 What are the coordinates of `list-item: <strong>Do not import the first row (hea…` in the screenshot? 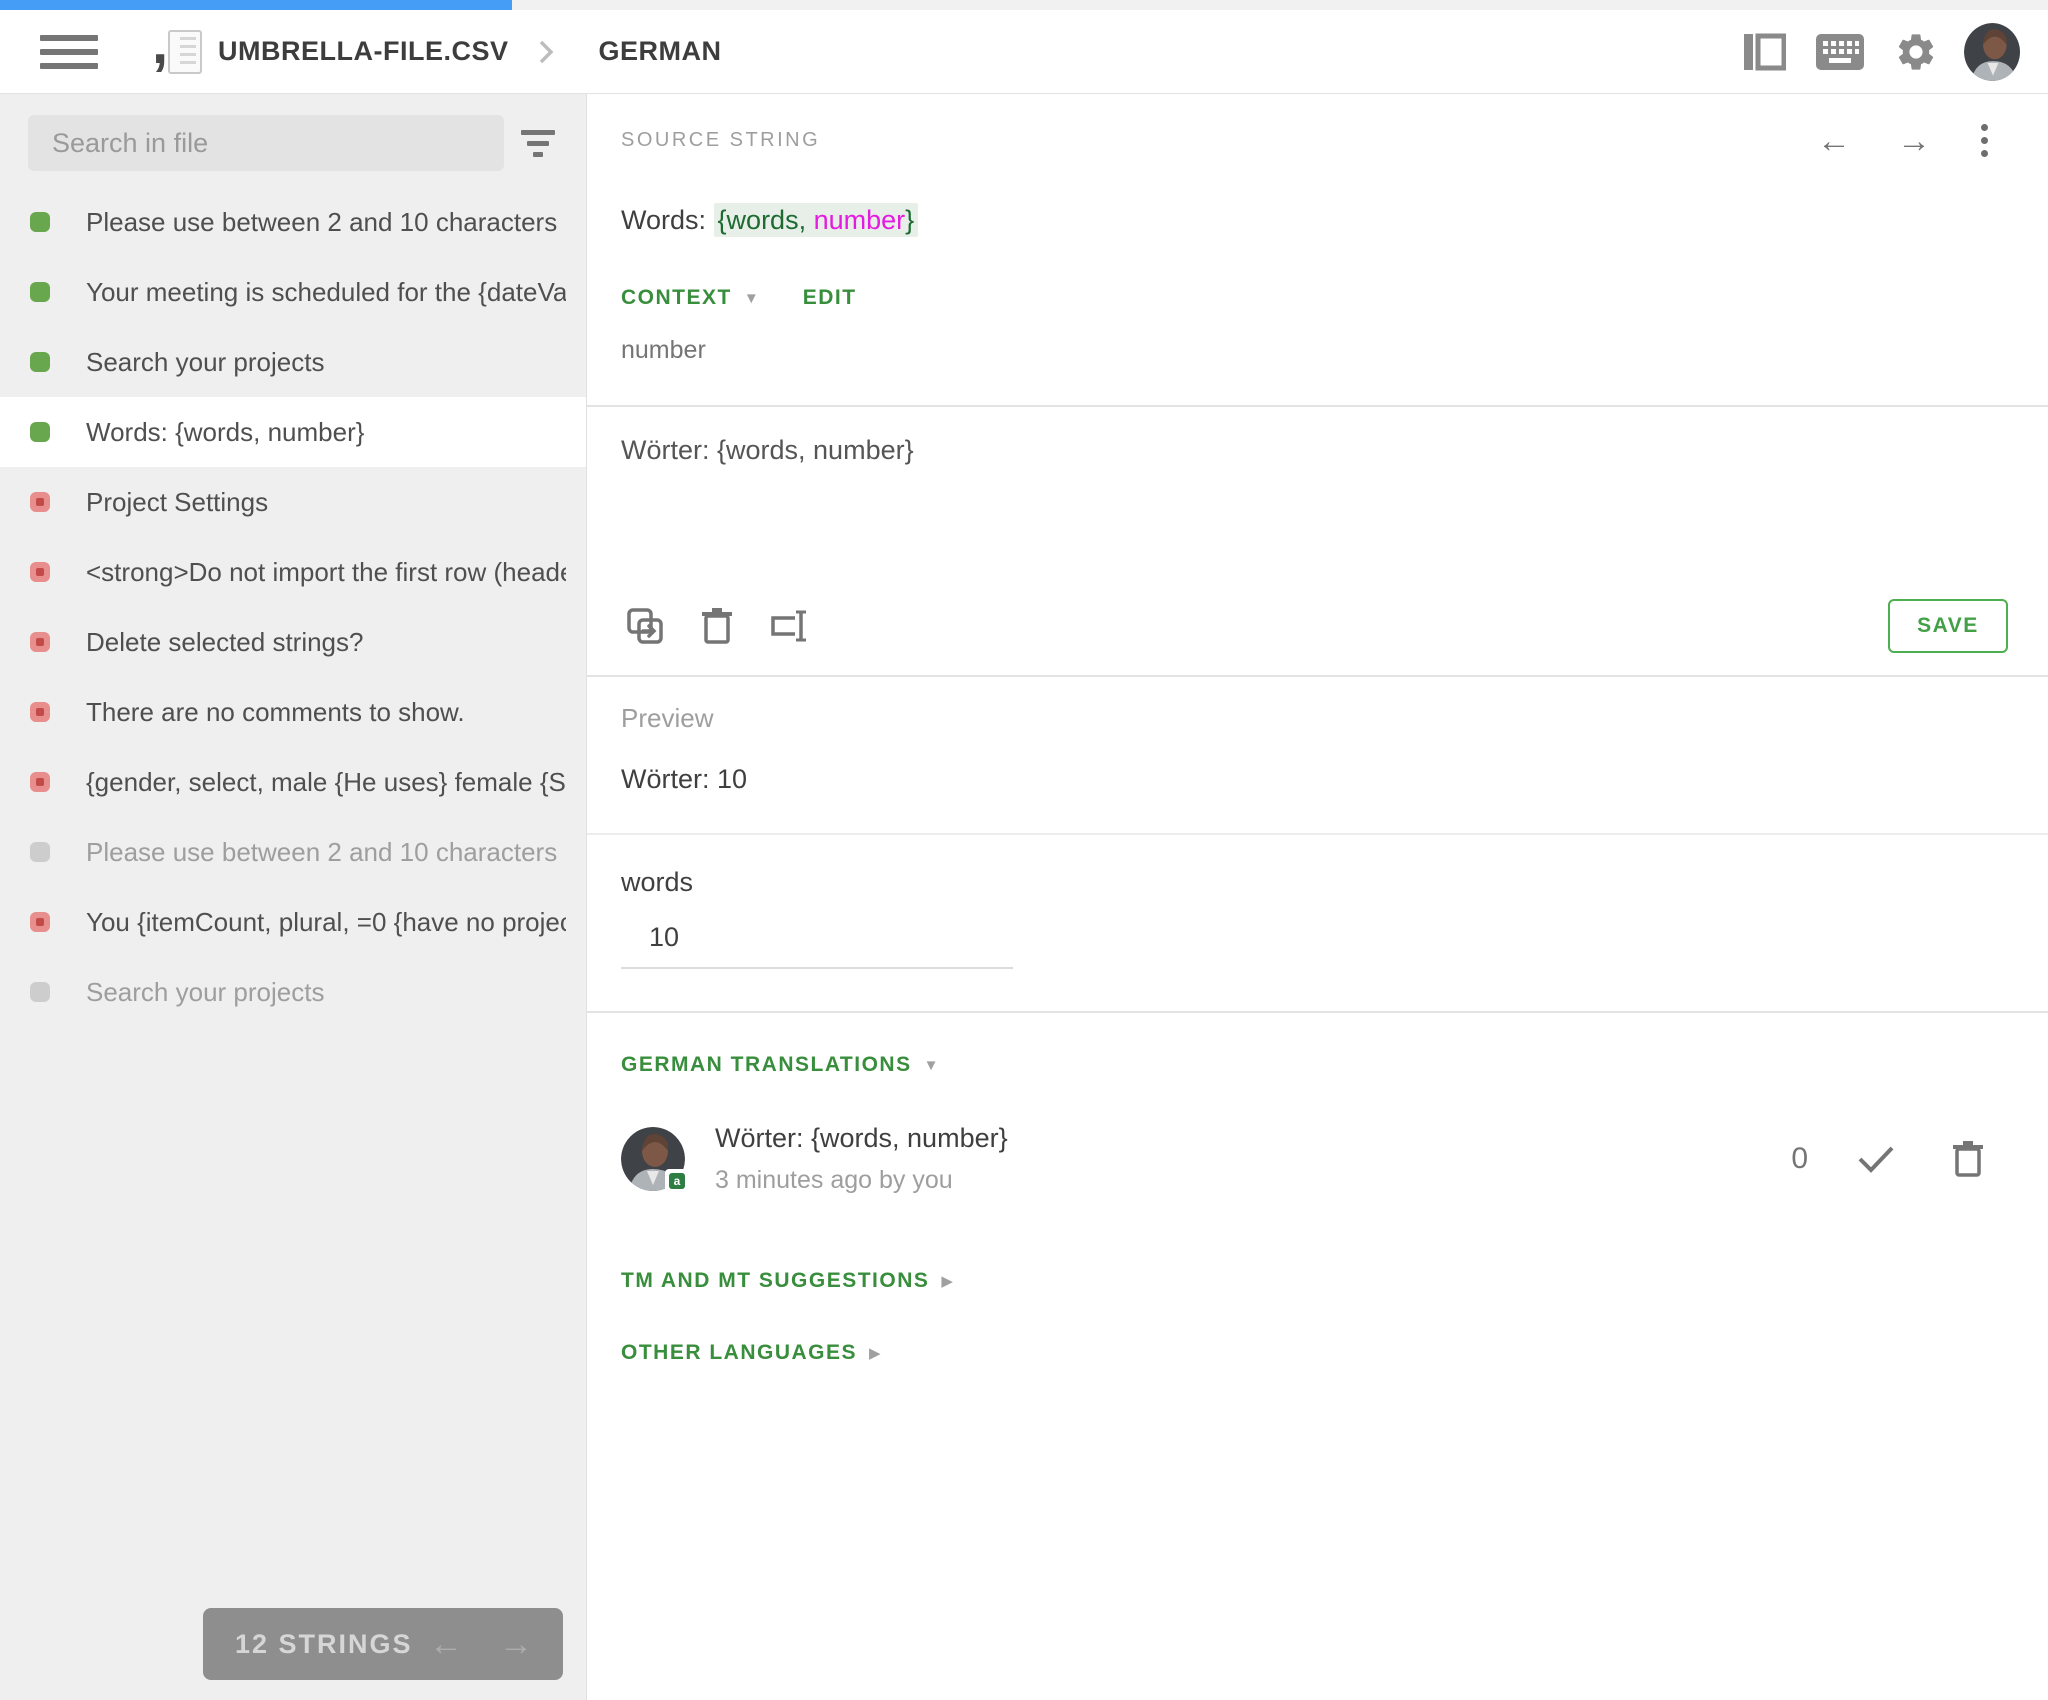 It's located at (293, 572).